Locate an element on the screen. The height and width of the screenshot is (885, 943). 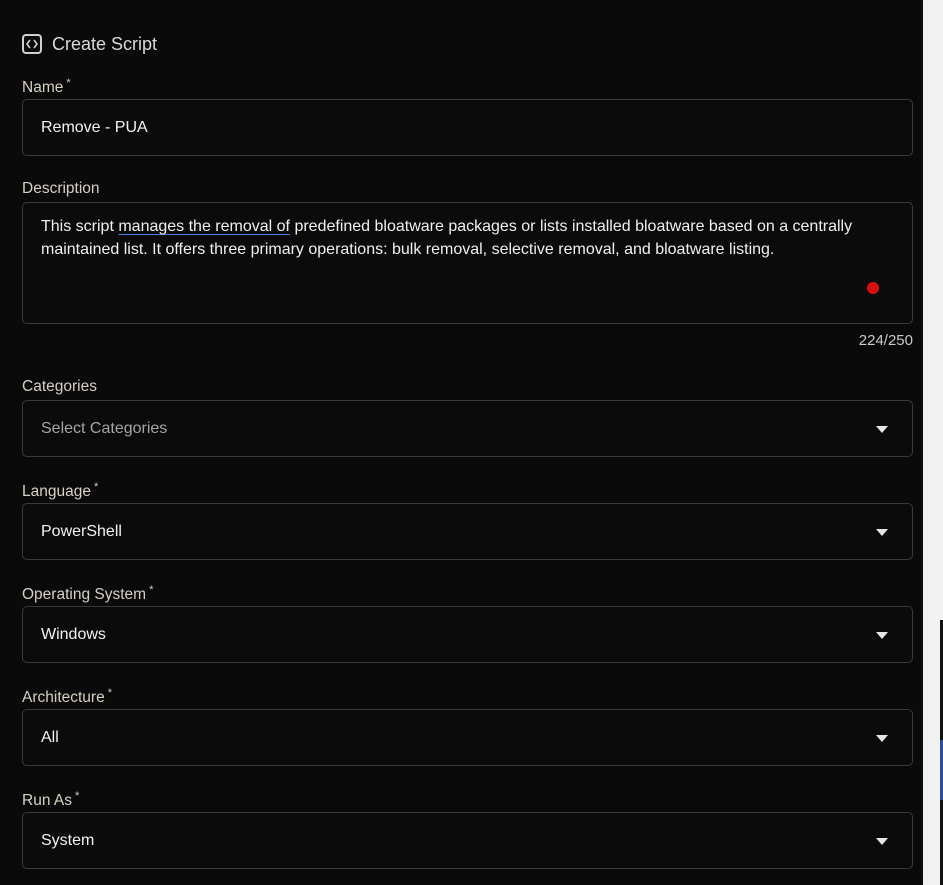
language-value: PowerShell is located at coordinates (81, 531).